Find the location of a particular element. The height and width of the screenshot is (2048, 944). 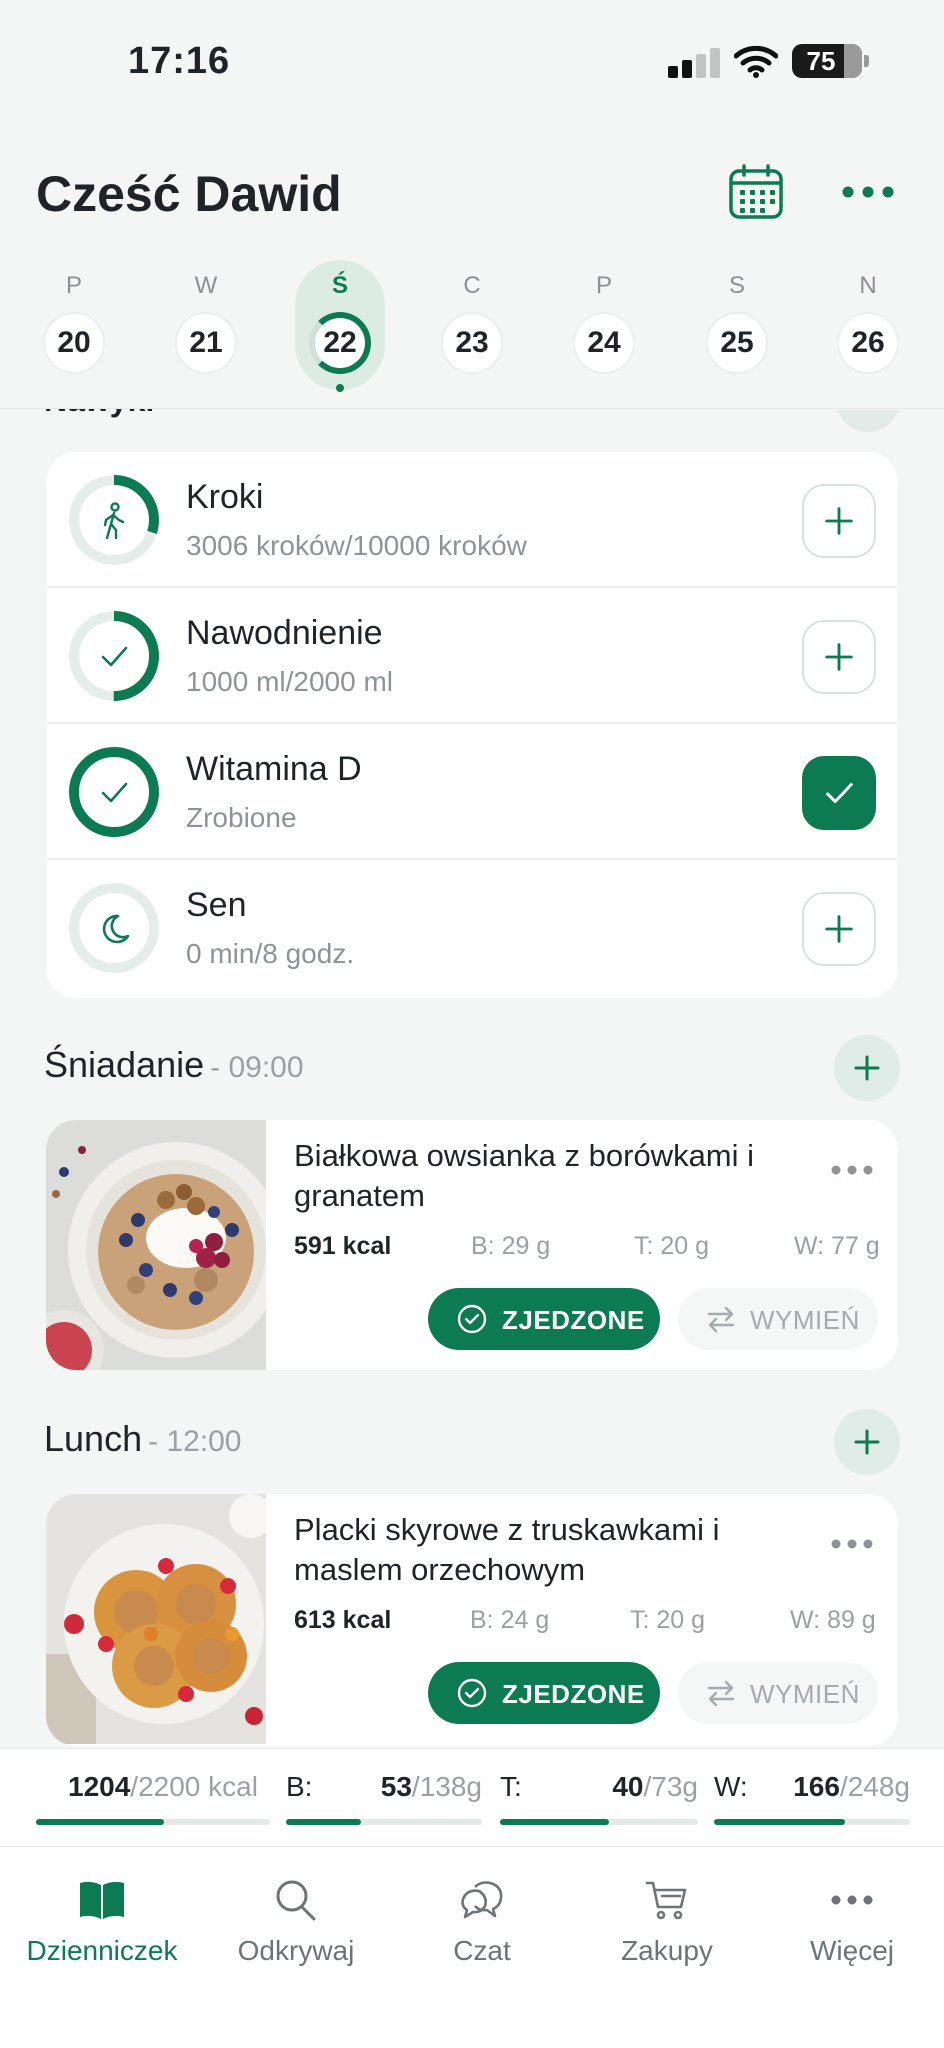

day-number: 26 is located at coordinates (868, 343).